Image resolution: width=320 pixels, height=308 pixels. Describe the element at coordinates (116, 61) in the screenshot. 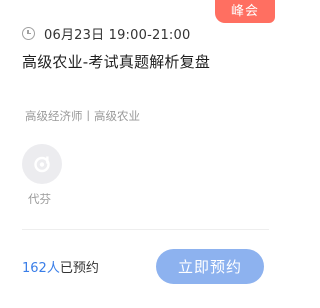

I see `course-title: 高级农业-考试真题解析复盘` at that location.